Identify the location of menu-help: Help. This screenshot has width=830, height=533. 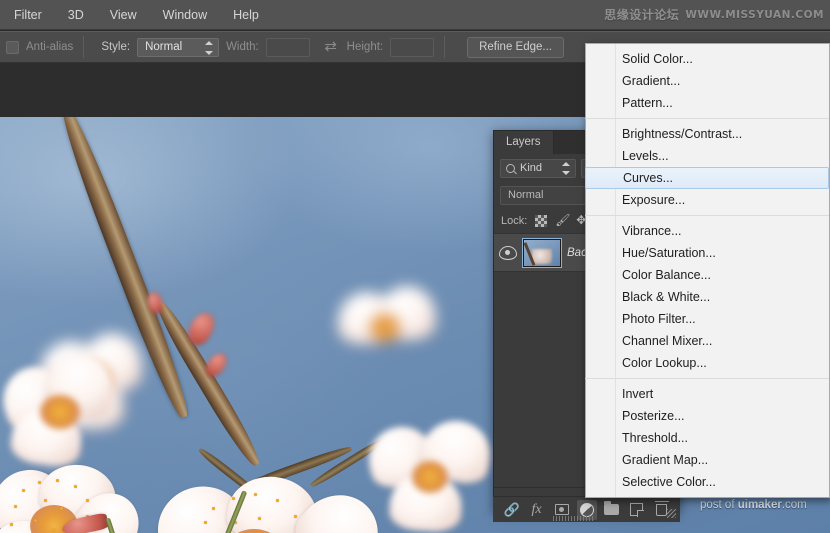
(246, 15).